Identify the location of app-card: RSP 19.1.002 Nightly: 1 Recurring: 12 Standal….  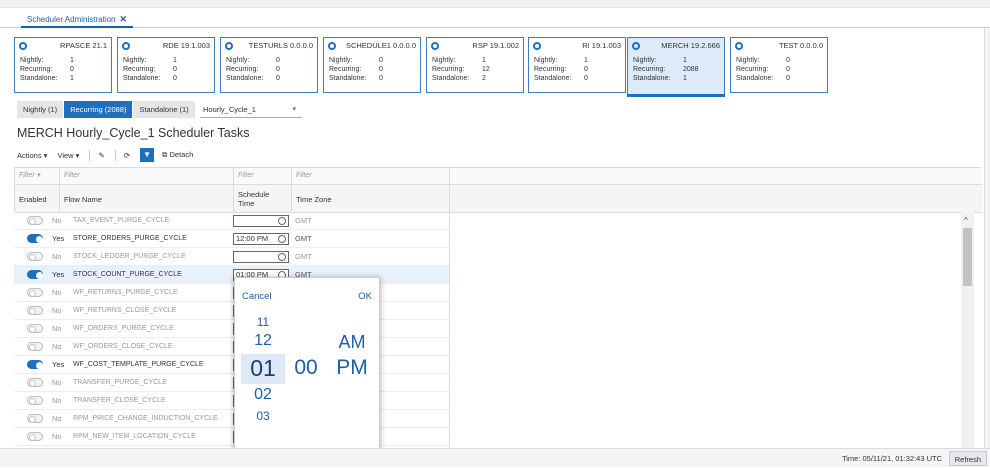
(475, 65).